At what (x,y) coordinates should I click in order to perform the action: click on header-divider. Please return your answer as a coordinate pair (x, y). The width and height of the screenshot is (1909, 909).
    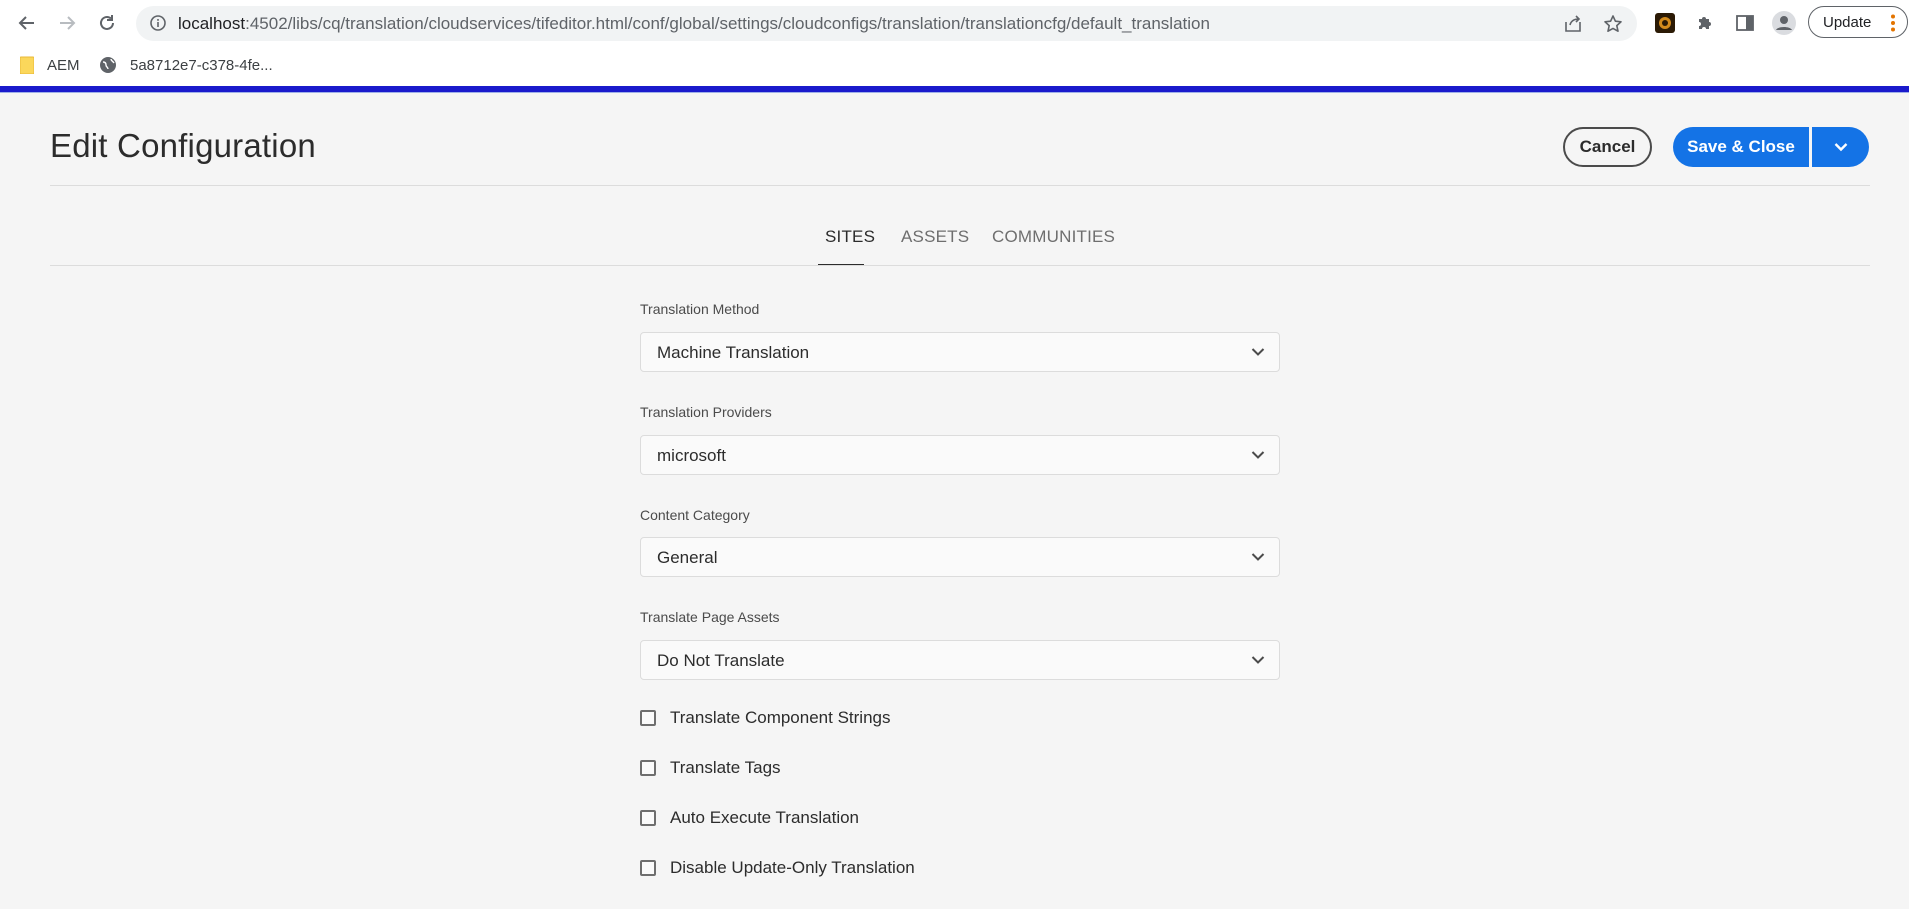
    Looking at the image, I should click on (960, 185).